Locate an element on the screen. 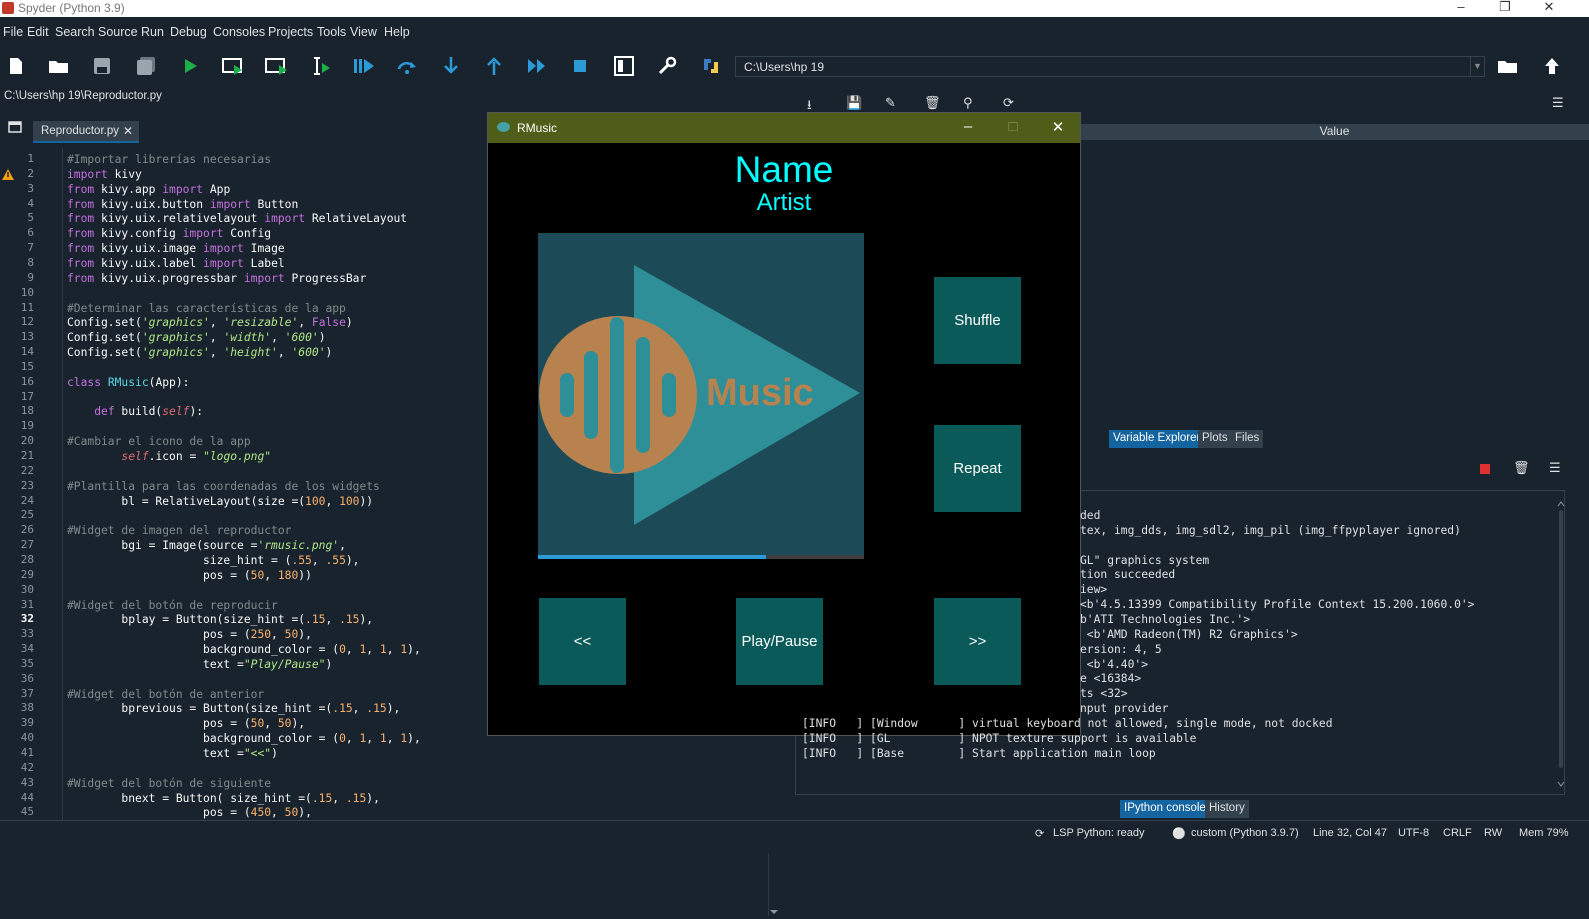 The width and height of the screenshot is (1589, 919). code-line: text ="Play/Pause") is located at coordinates (200, 664).